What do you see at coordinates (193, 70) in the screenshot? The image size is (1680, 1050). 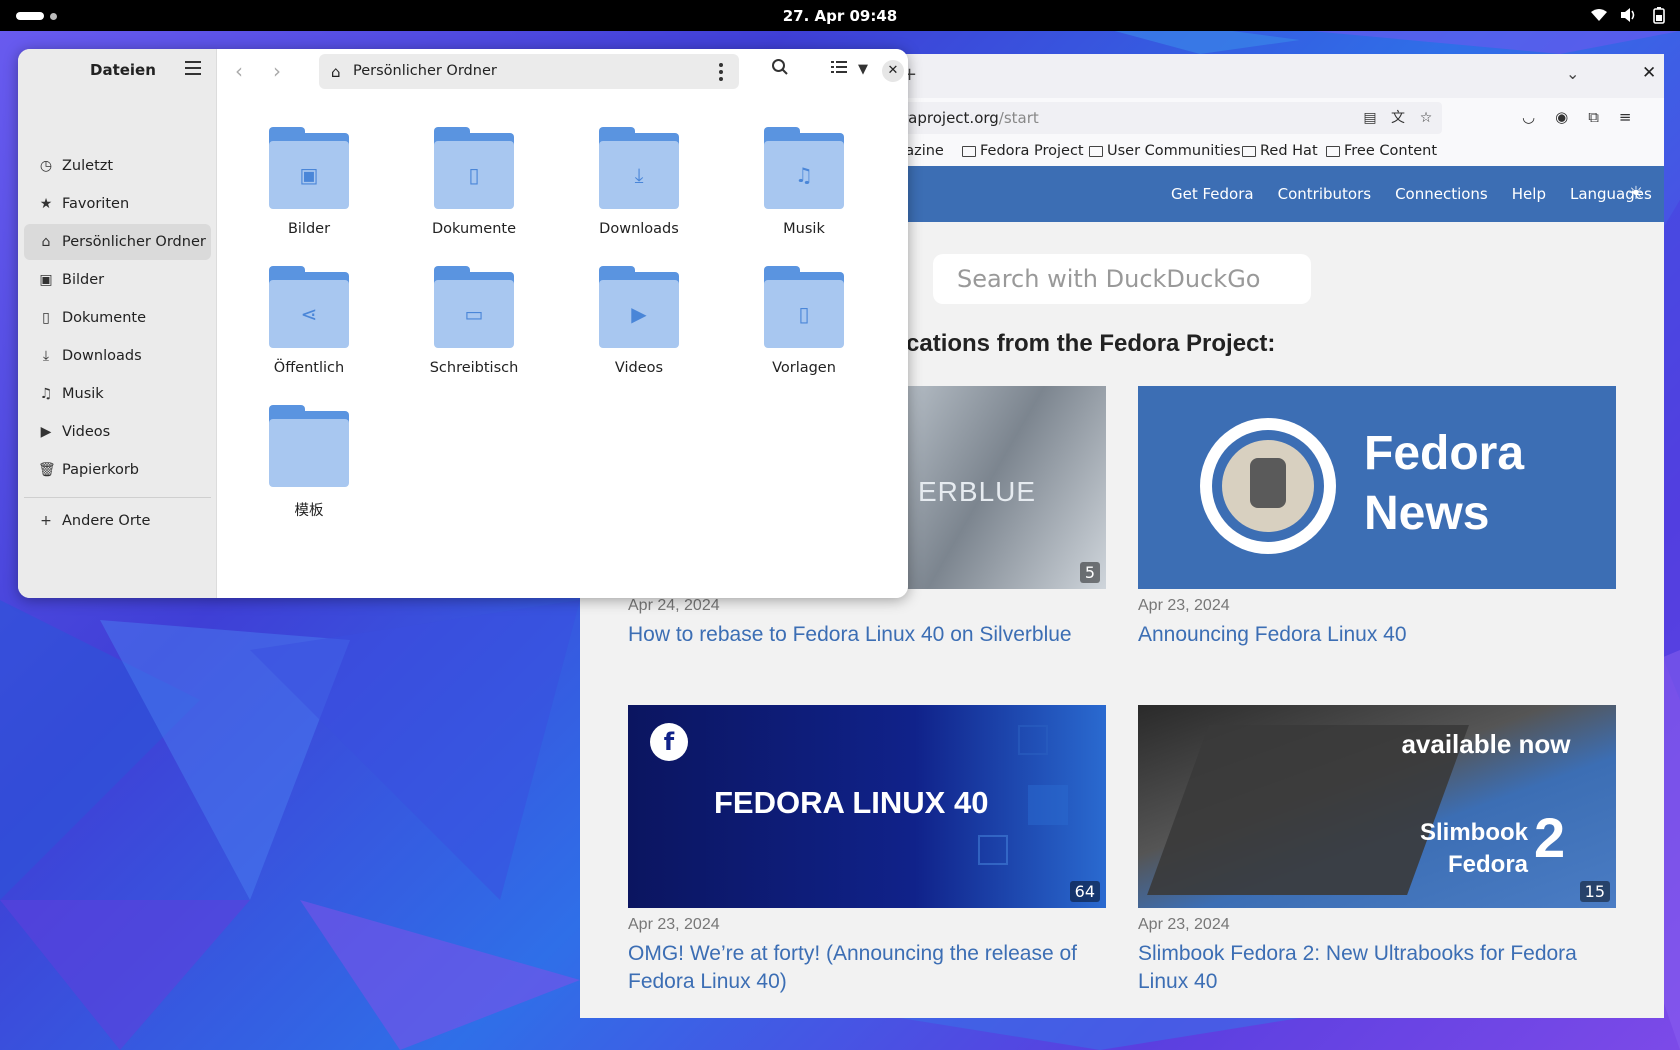 I see `hamburger-menu-icon` at bounding box center [193, 70].